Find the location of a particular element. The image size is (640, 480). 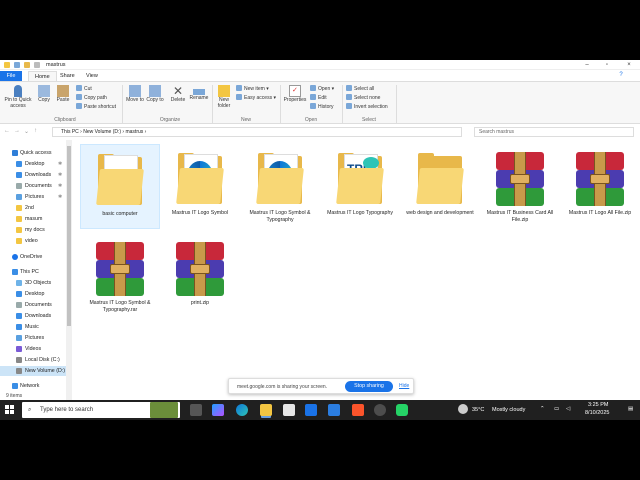

nav-item-my-docs: my docs is located at coordinates (33, 230).